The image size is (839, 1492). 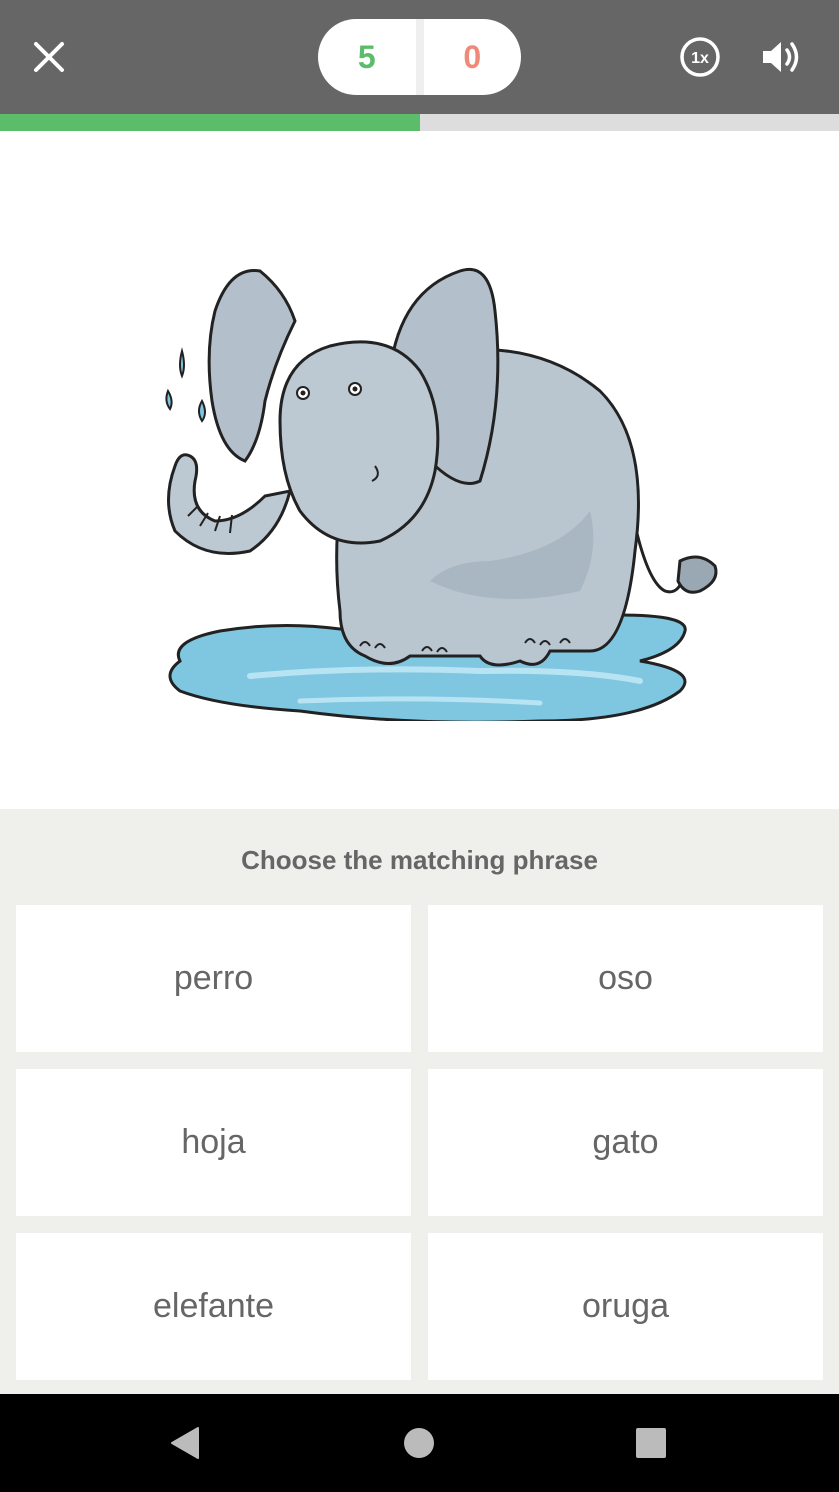 I want to click on close-button, so click(x=49, y=57).